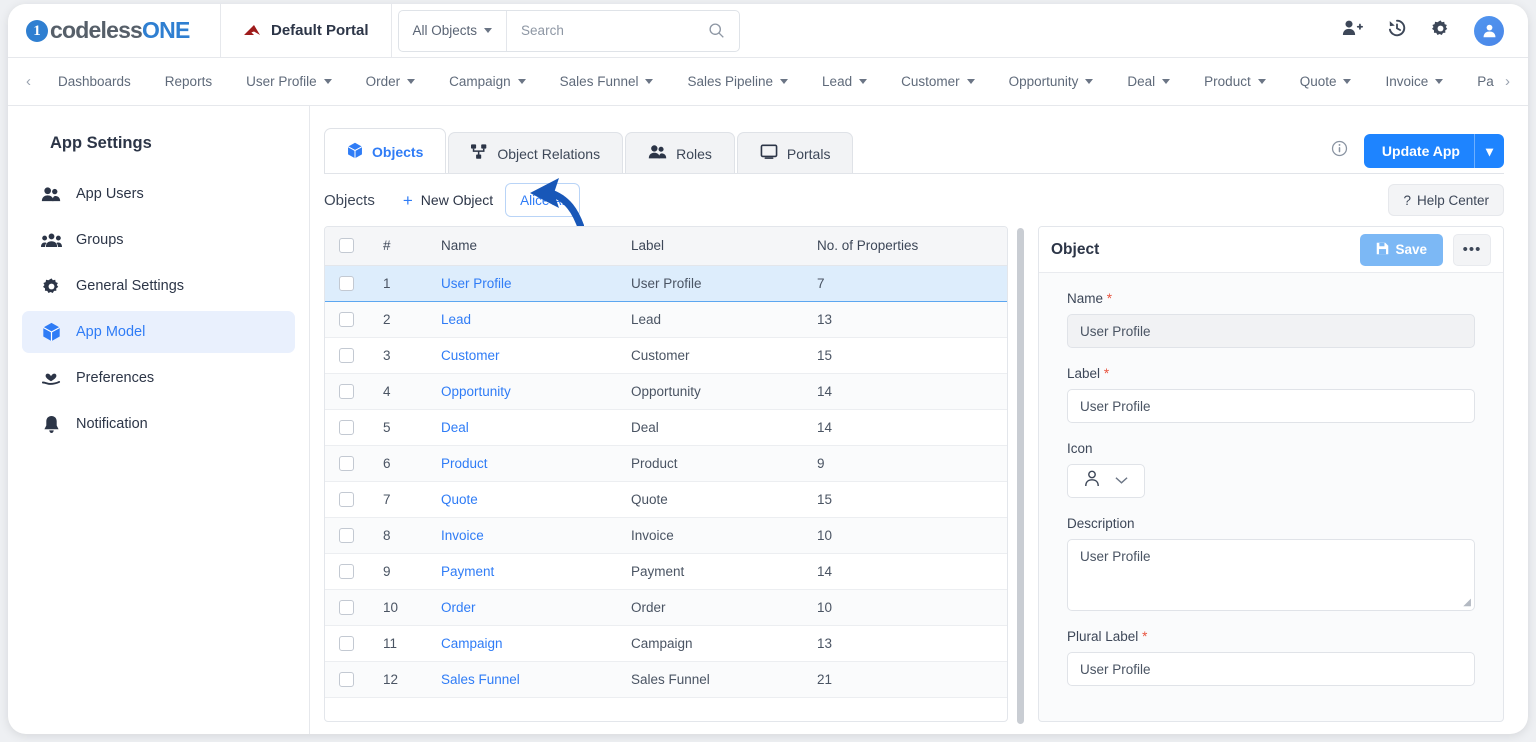 The width and height of the screenshot is (1536, 742). What do you see at coordinates (666, 319) in the screenshot?
I see `table-row: 2 Lead Lead 13` at bounding box center [666, 319].